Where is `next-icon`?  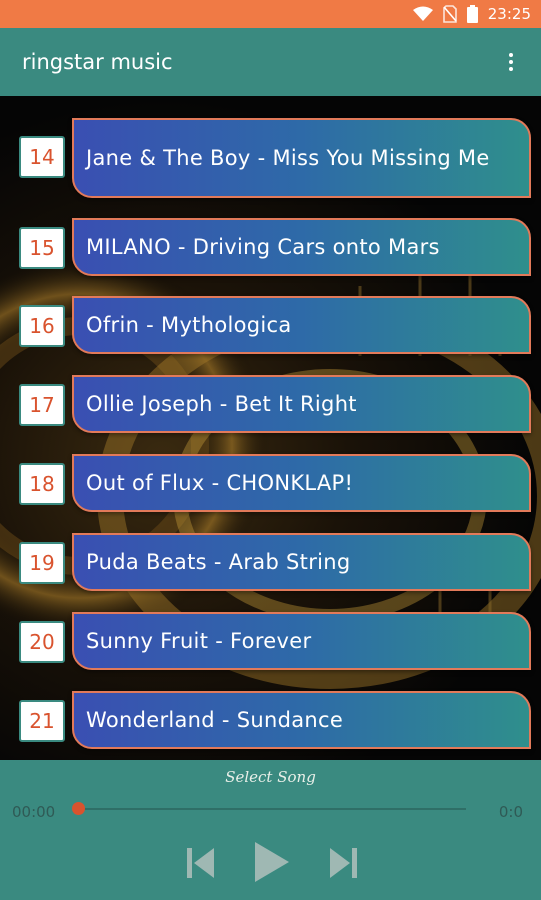 next-icon is located at coordinates (344, 865).